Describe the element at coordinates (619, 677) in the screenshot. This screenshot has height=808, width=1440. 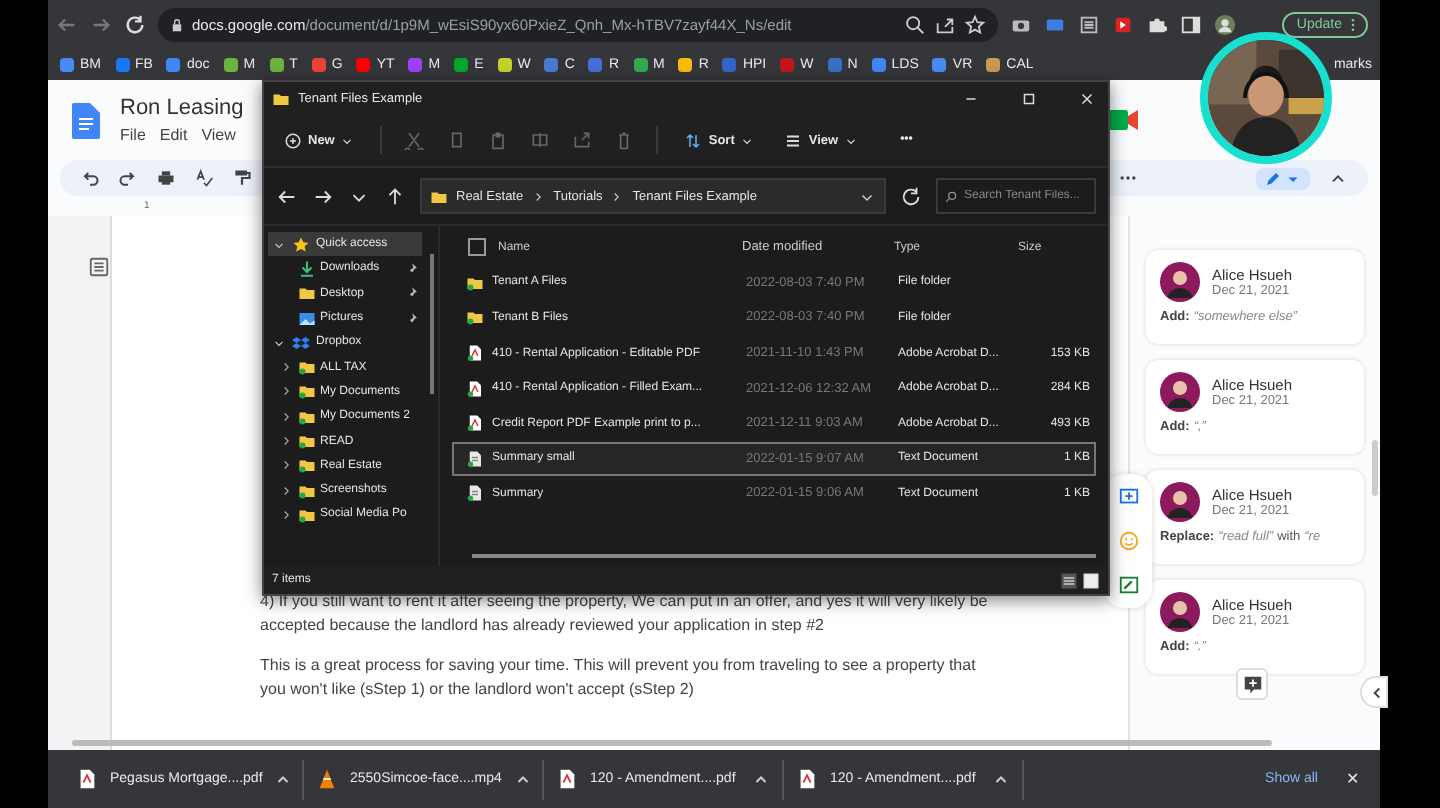
I see `paragraph: This is a great process for saving your time. This will prevent you from traveling to see a property that you won't like (sStep 1) or the landlord won't accept (sStep 2)` at that location.